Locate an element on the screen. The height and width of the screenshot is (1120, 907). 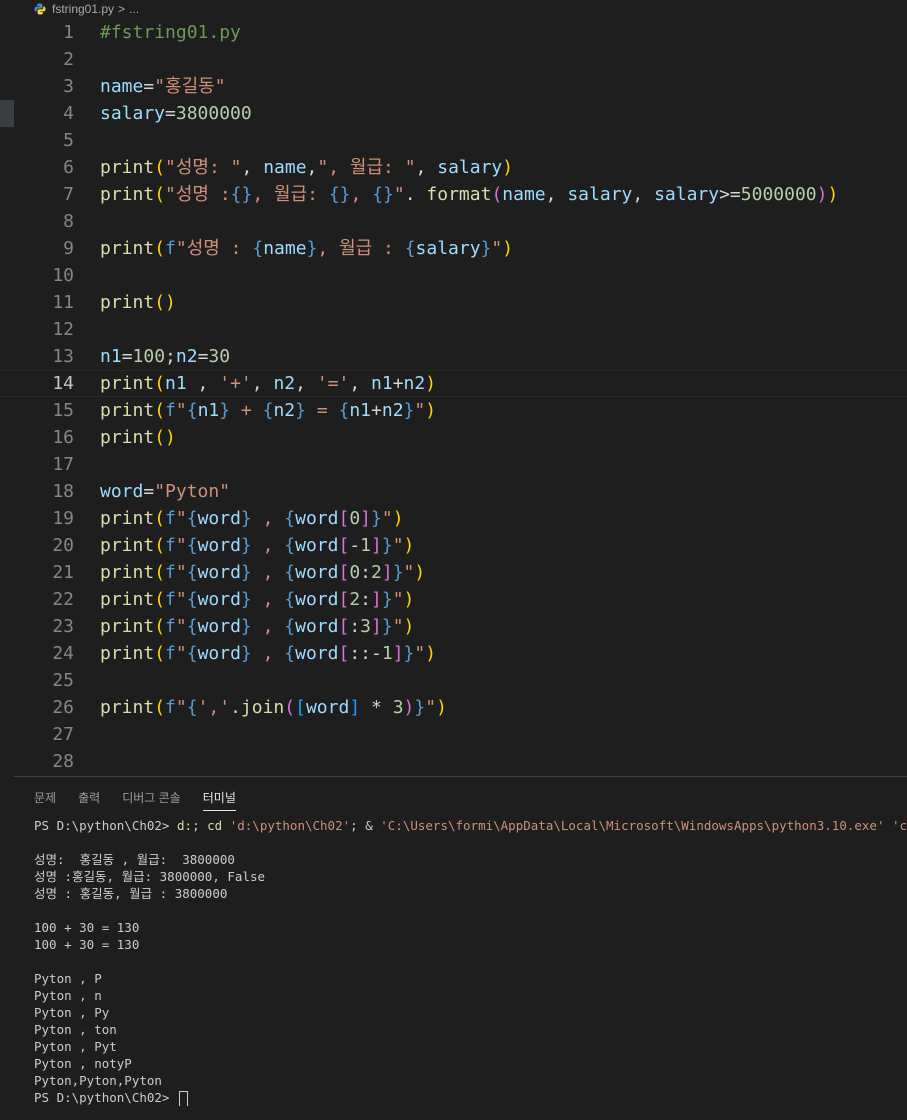
code-line: 24 print(f"{word} , {word[::-1]}") is located at coordinates (453, 653).